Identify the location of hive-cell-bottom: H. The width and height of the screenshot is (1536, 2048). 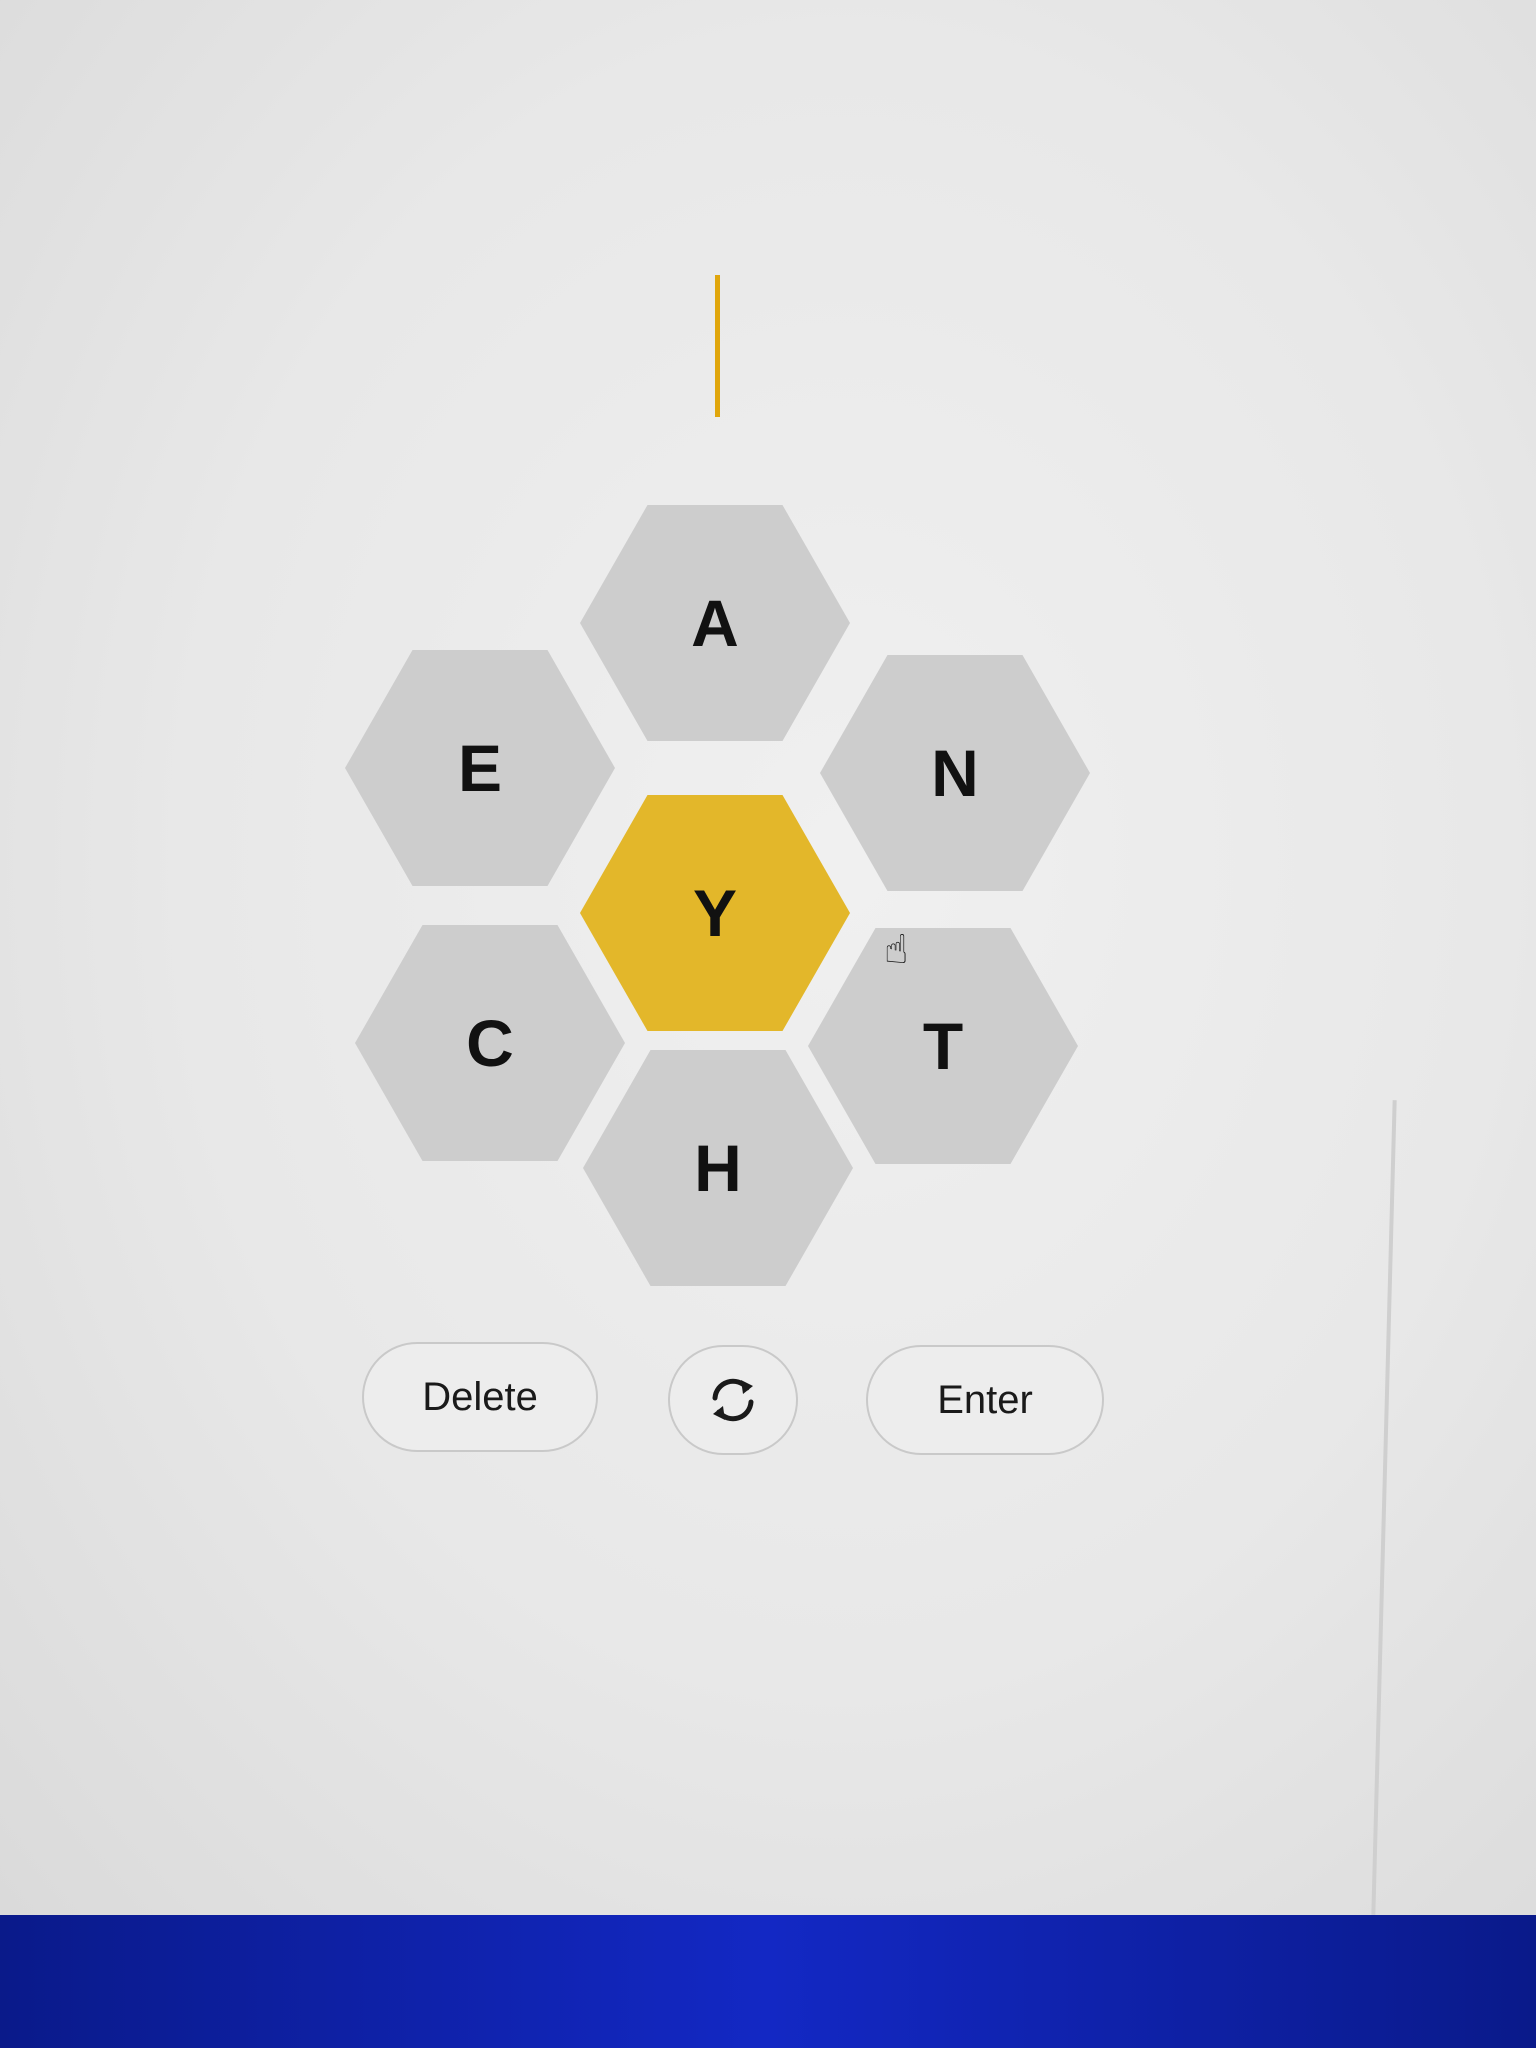
(718, 1168).